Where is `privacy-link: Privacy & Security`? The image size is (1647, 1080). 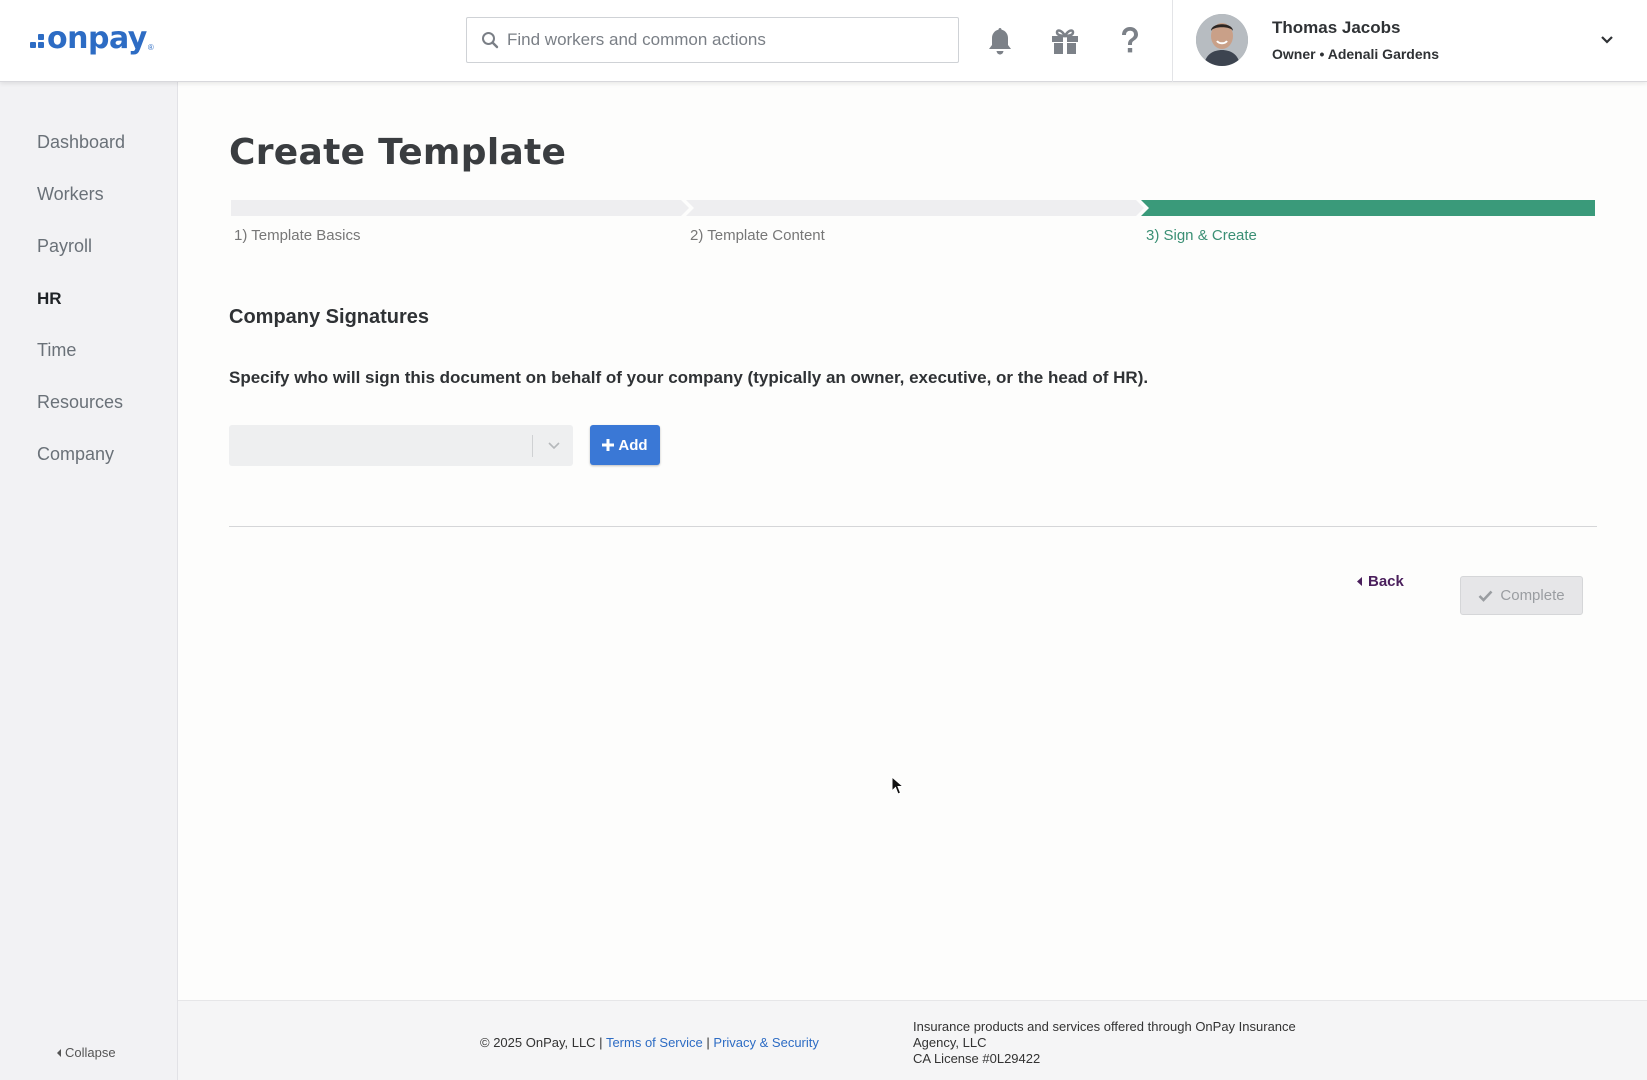
privacy-link: Privacy & Security is located at coordinates (765, 1042).